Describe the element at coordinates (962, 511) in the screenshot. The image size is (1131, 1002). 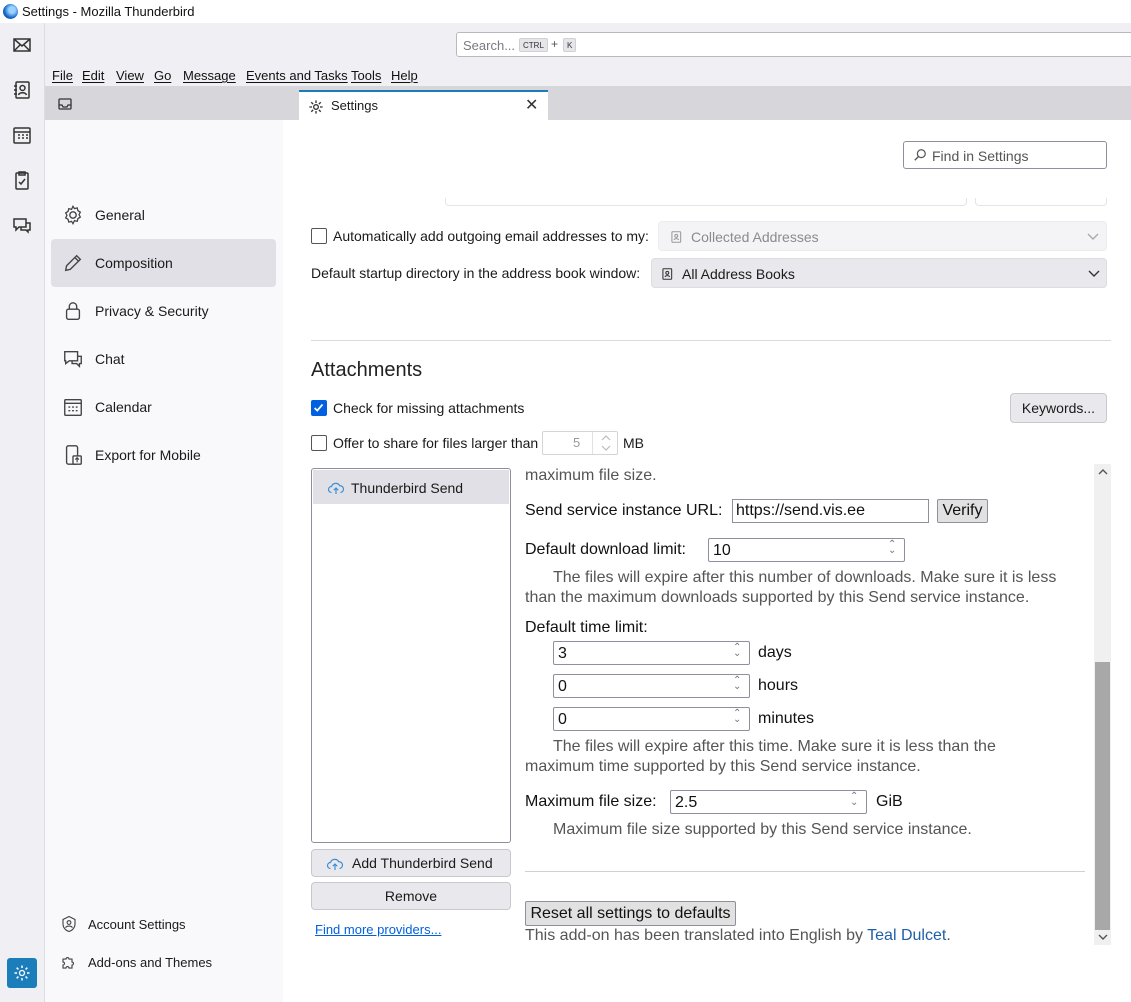
I see `verify-button: Verify` at that location.